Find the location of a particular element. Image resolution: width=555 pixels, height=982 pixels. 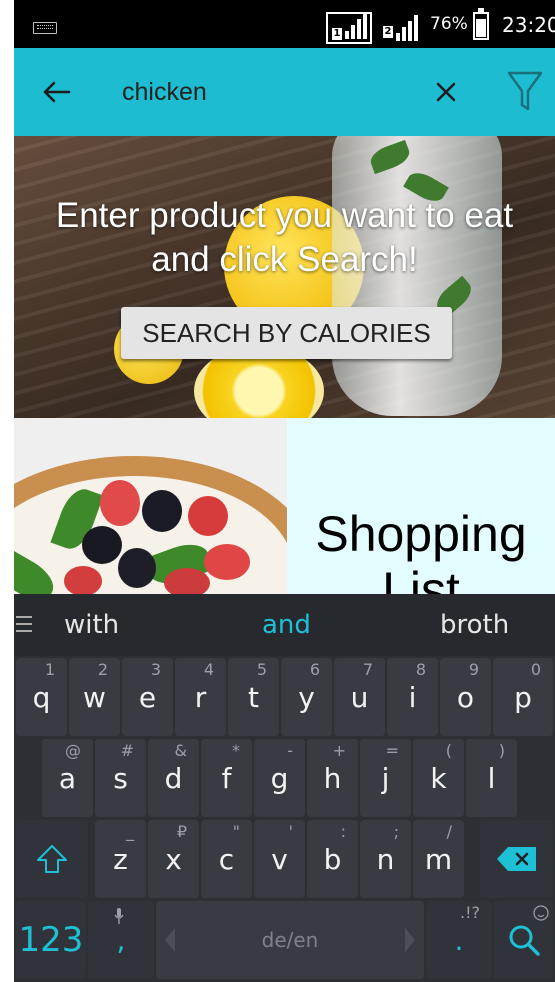

backspace-icon is located at coordinates (516, 859).